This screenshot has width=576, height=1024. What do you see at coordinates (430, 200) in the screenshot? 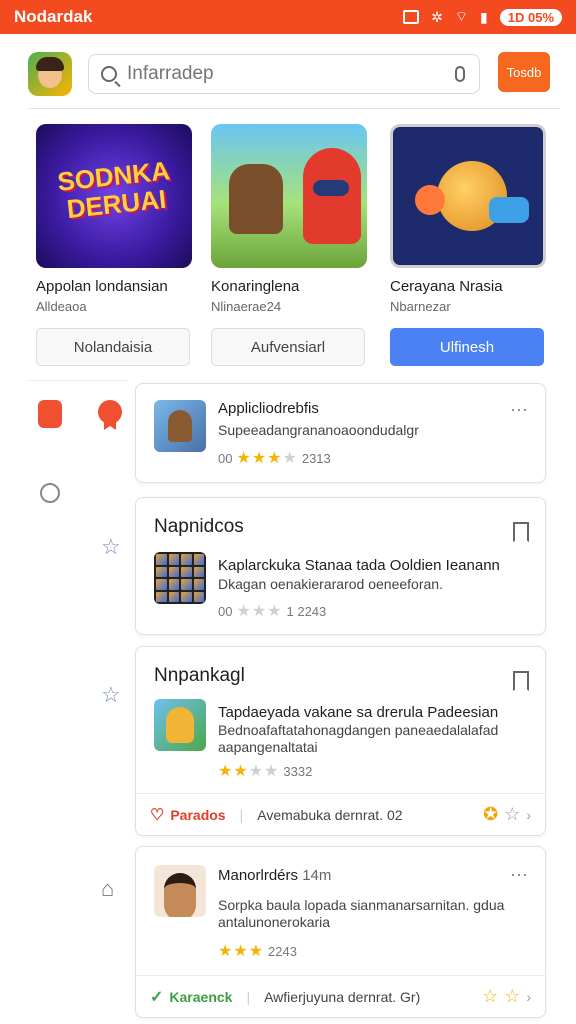
I see `game-orb` at bounding box center [430, 200].